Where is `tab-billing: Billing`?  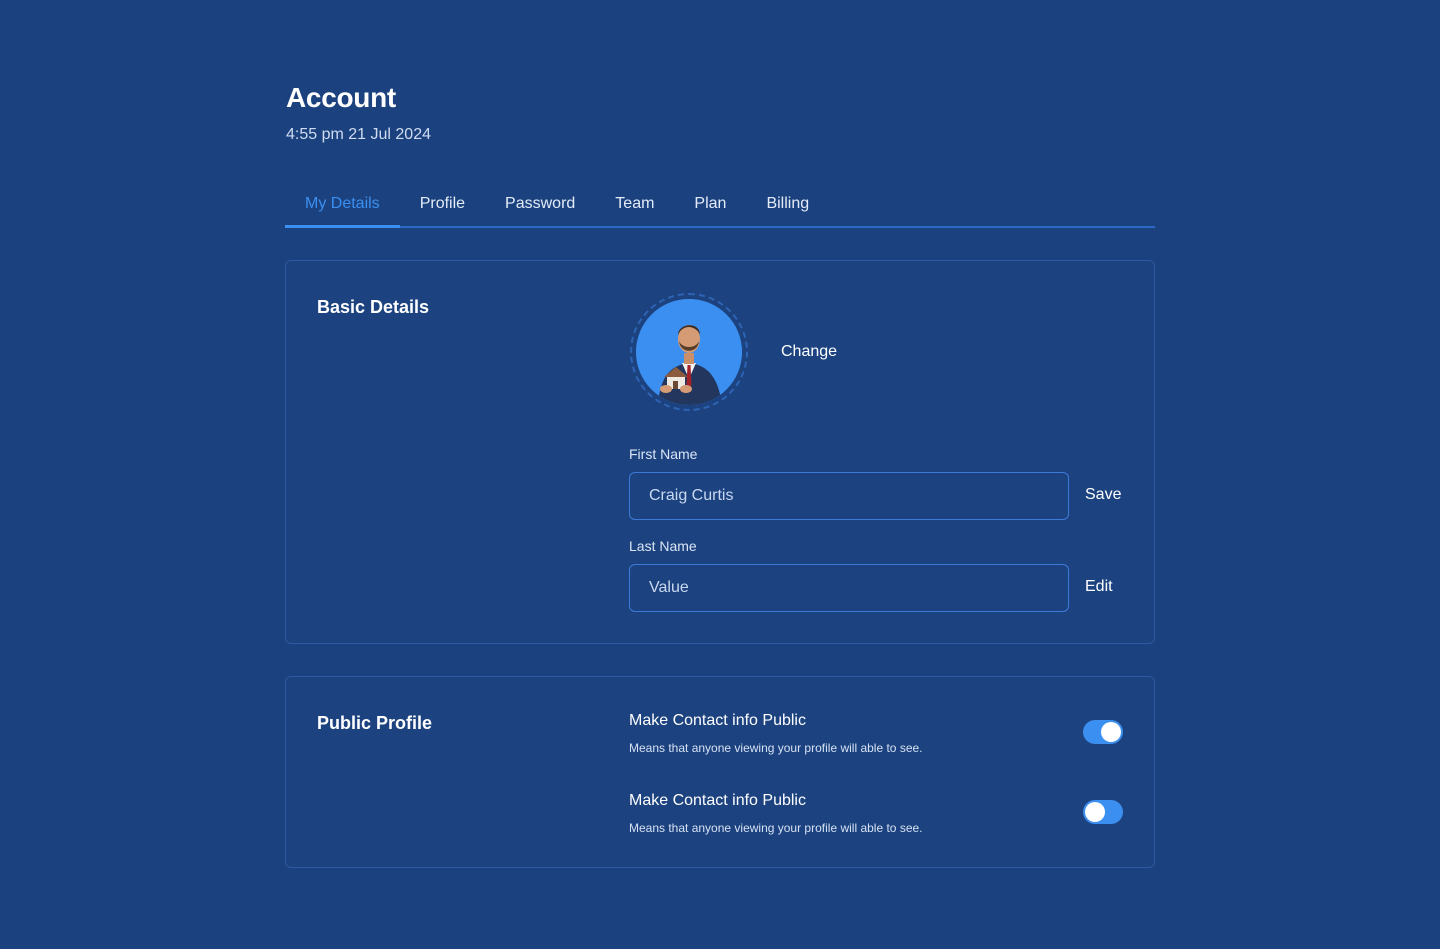
tab-billing: Billing is located at coordinates (787, 207).